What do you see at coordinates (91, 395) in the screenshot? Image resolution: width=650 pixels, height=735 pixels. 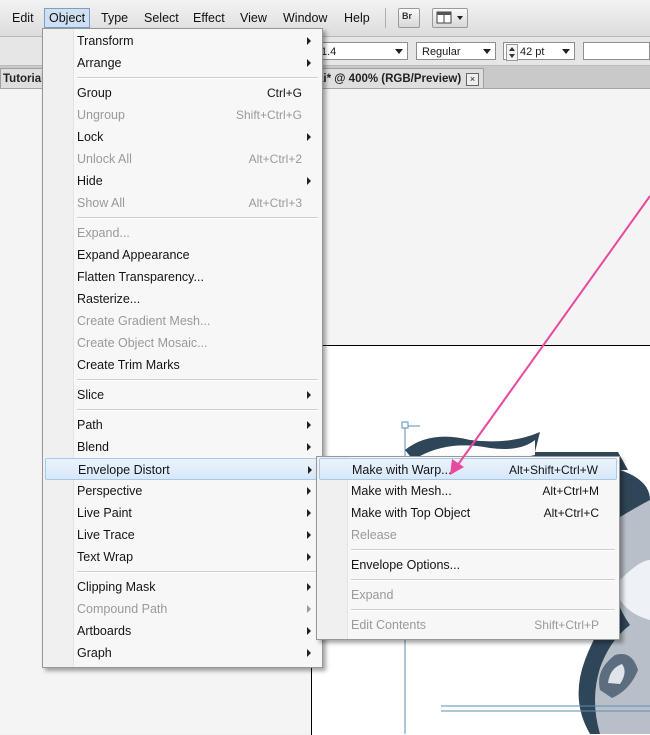 I see `menu-item-label: Slice` at bounding box center [91, 395].